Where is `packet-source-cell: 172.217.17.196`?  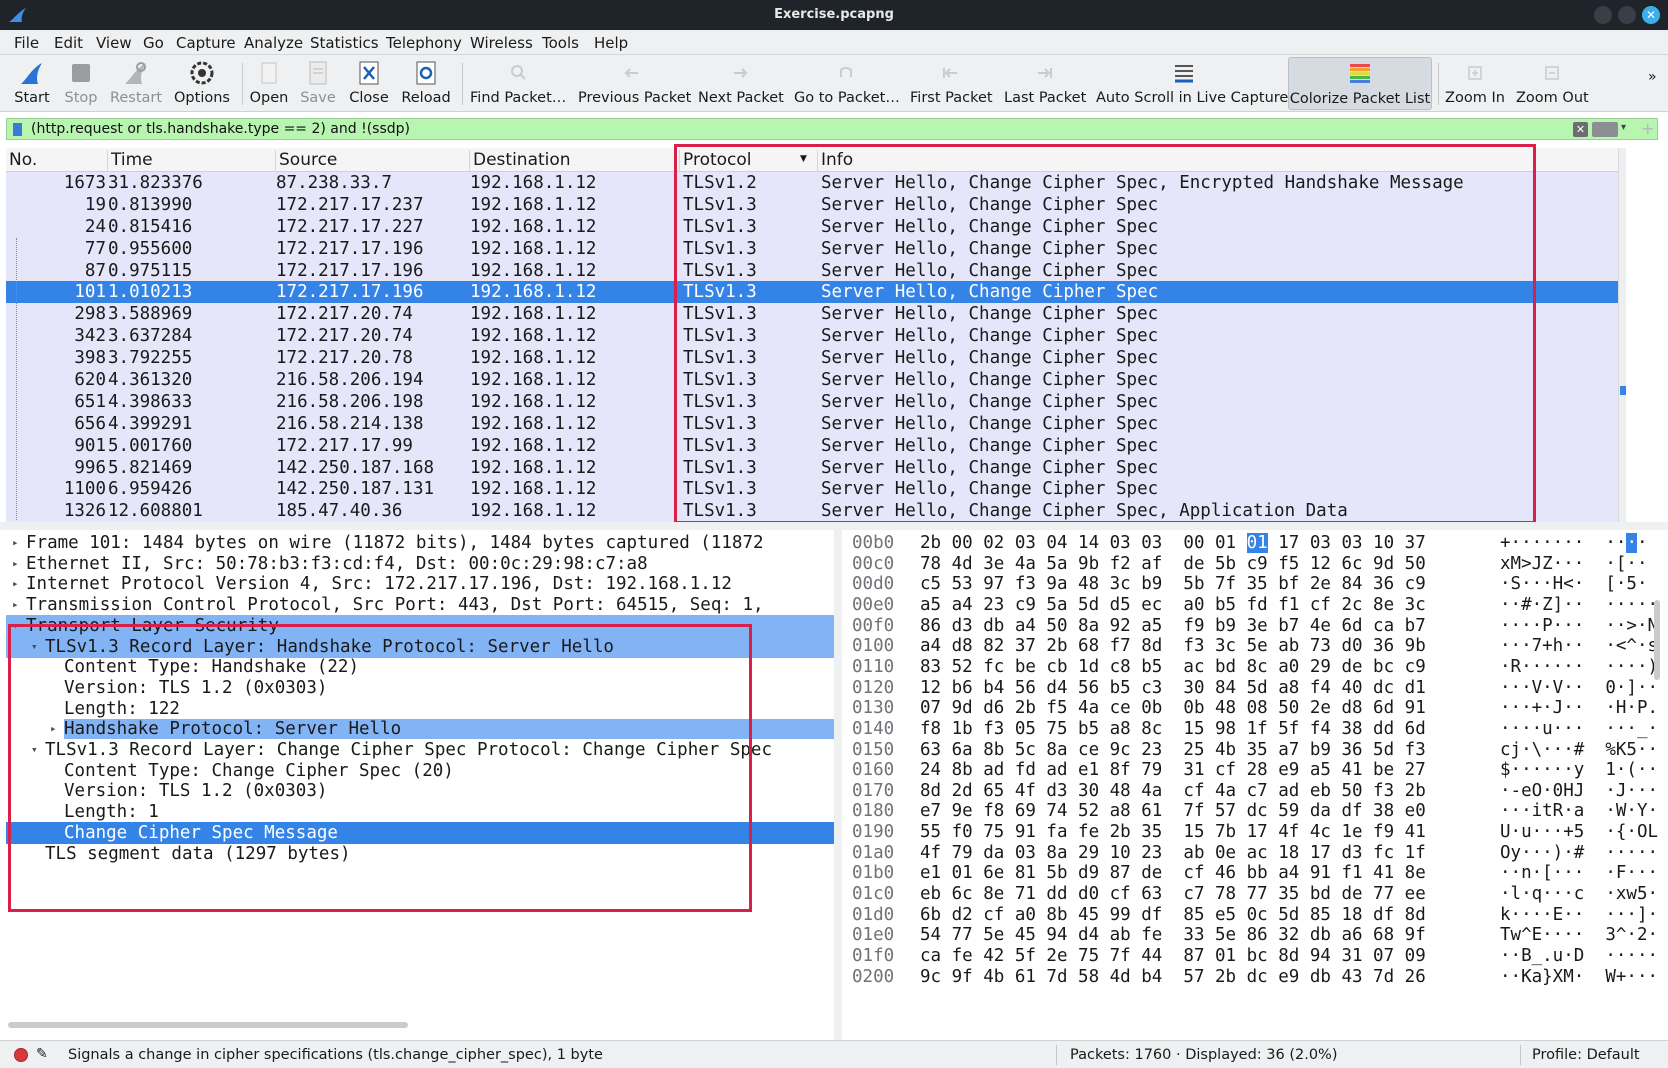 packet-source-cell: 172.217.17.196 is located at coordinates (350, 292).